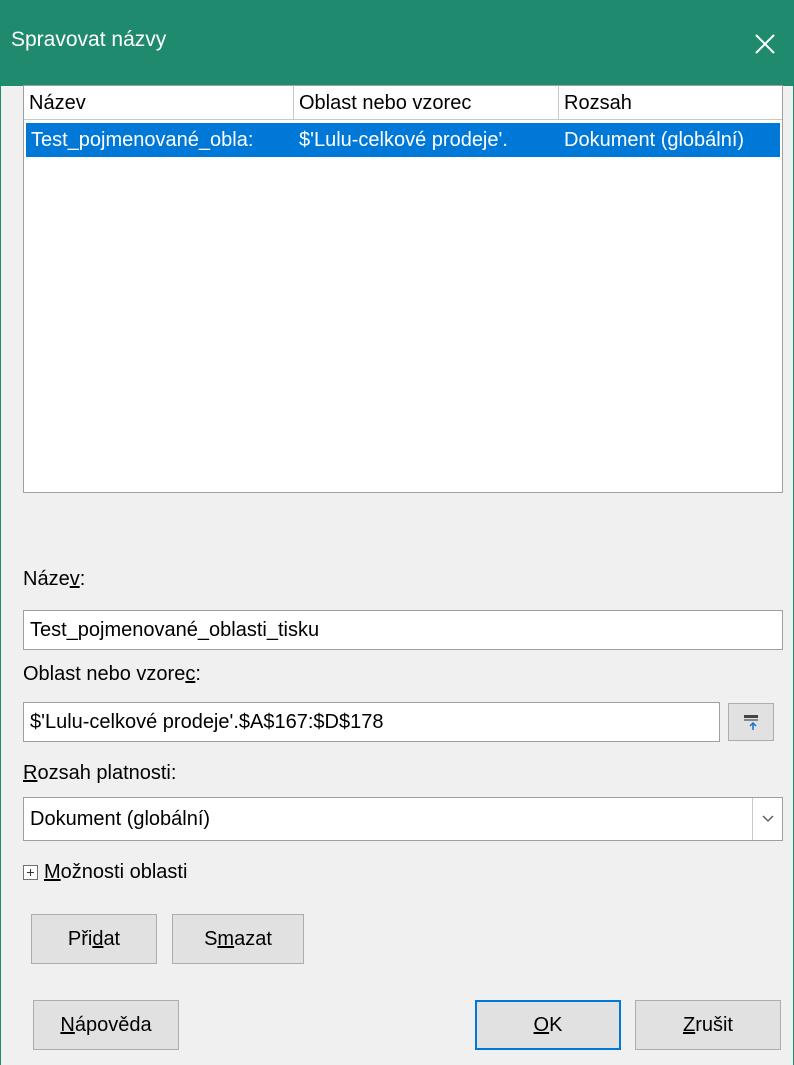 The image size is (794, 1065). I want to click on delete-button: Sm azat, so click(238, 939).